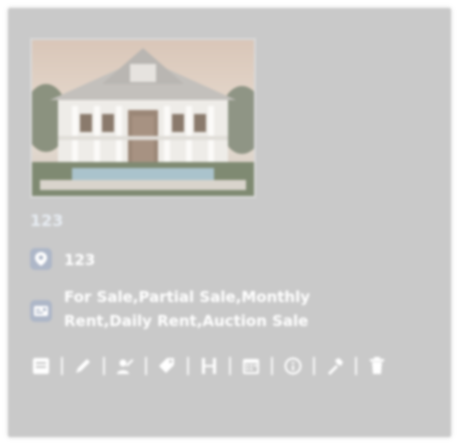  I want to click on property-id: 123, so click(46, 220).